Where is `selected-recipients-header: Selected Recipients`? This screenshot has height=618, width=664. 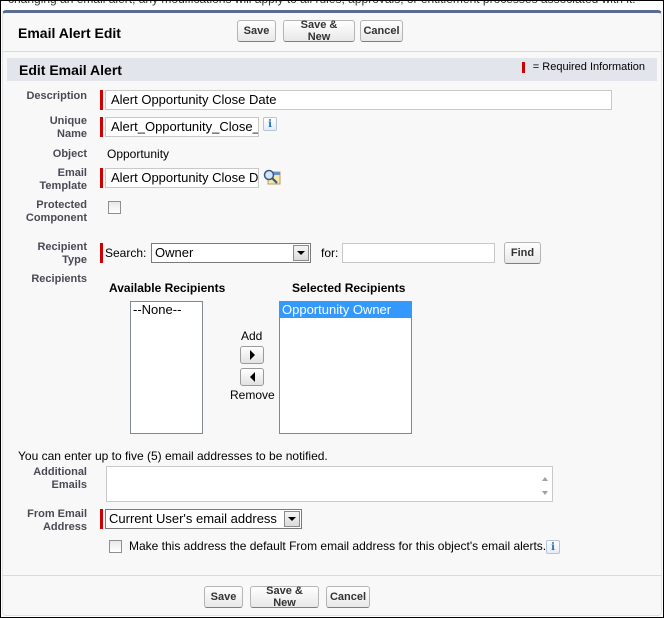 selected-recipients-header: Selected Recipients is located at coordinates (349, 288).